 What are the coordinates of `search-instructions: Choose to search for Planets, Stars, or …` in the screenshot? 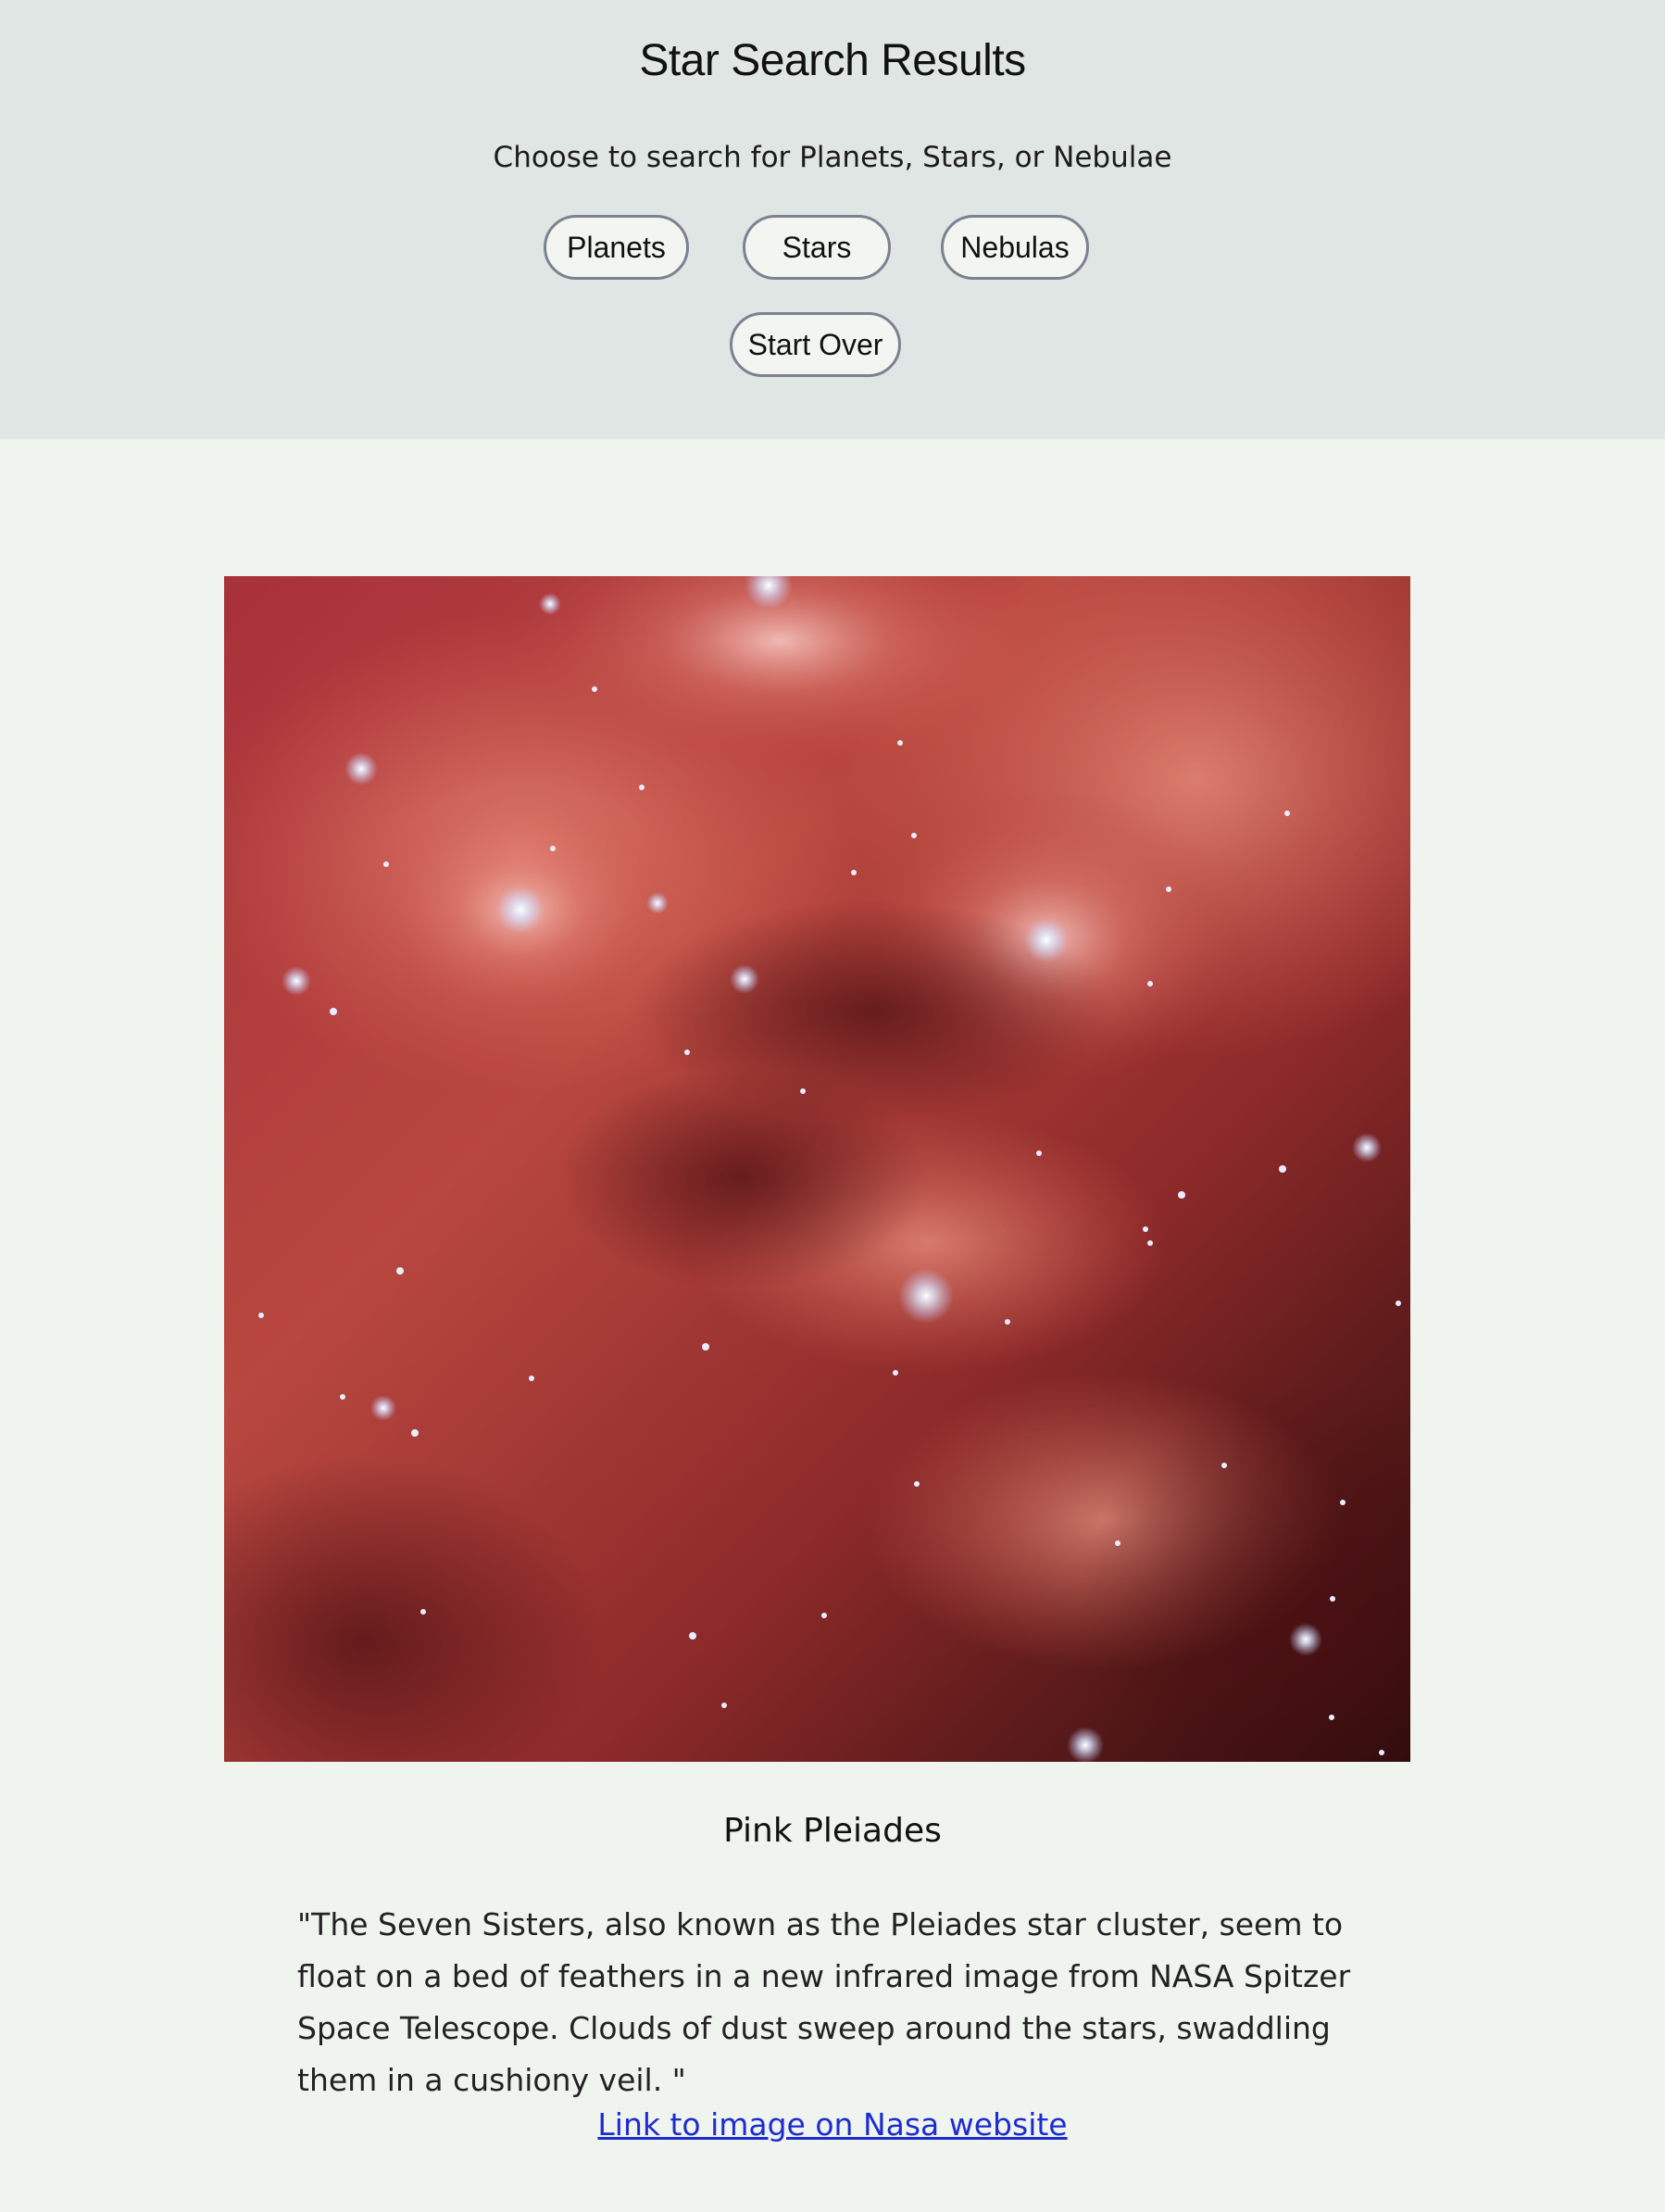 It's located at (832, 157).